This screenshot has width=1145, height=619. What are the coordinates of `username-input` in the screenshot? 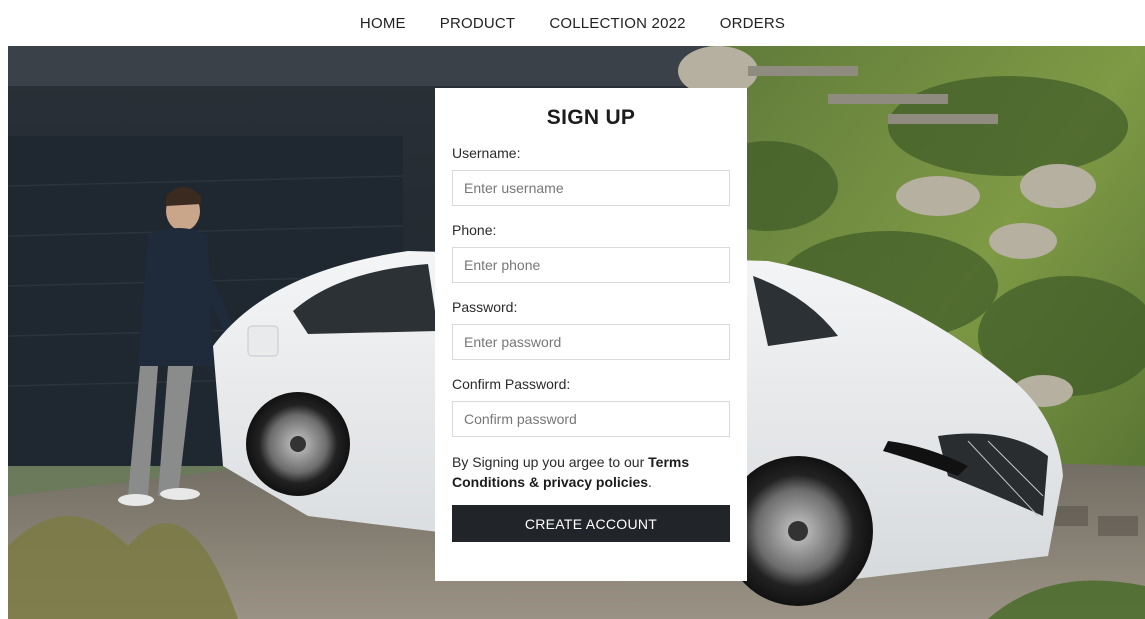 It's located at (591, 188).